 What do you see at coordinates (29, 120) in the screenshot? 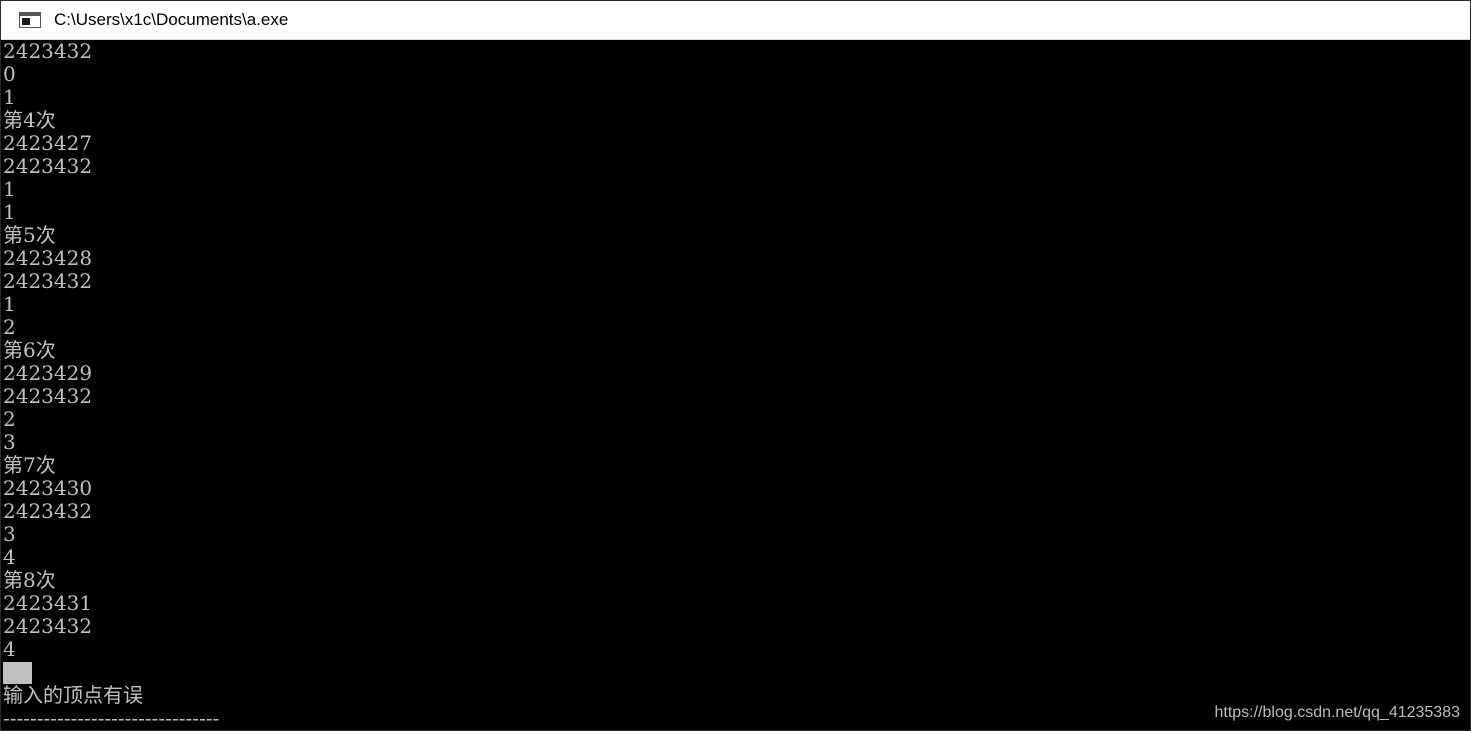
I see `console-line: 第4次` at bounding box center [29, 120].